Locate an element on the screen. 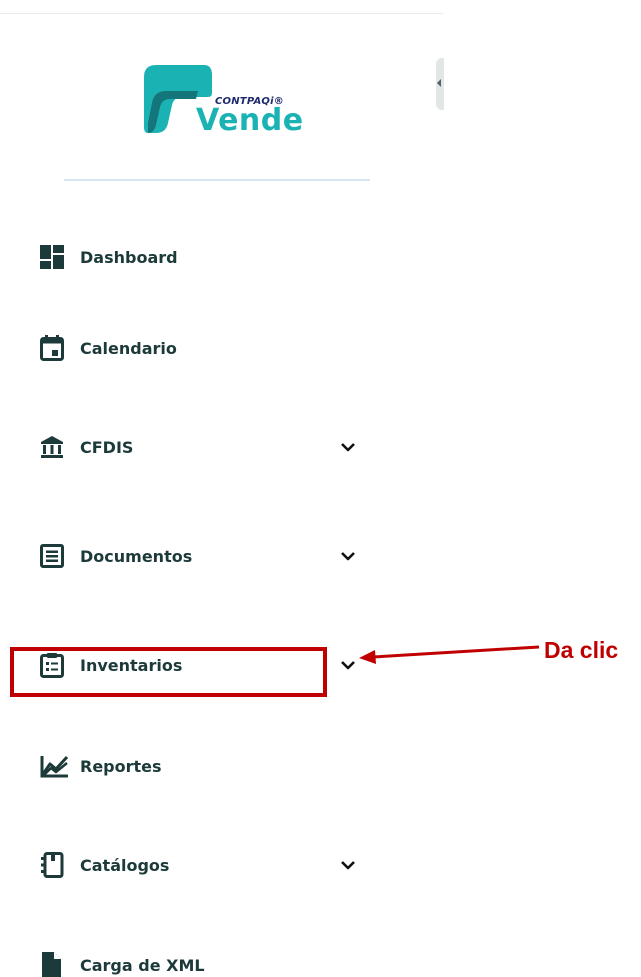 The image size is (641, 977). logo-divider is located at coordinates (217, 180).